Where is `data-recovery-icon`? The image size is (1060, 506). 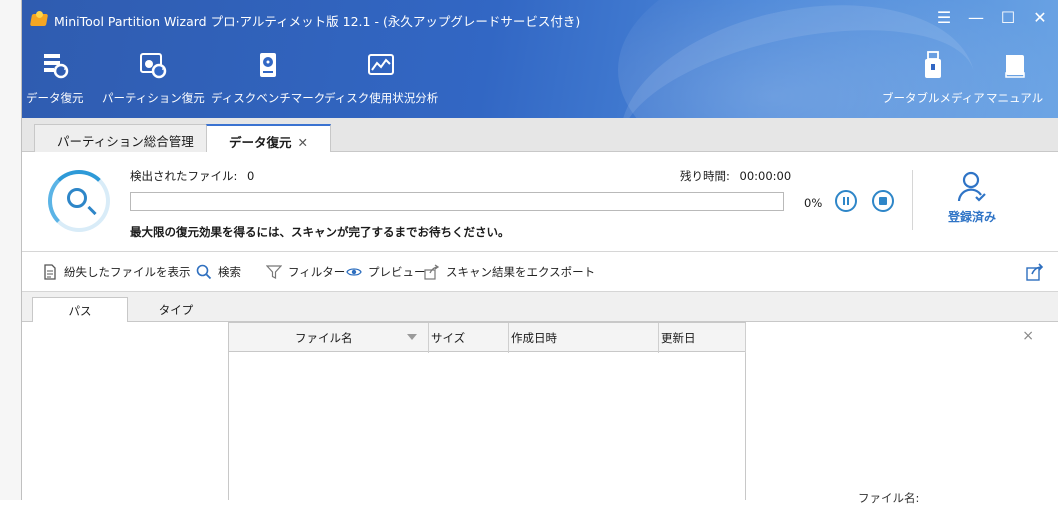
data-recovery-icon is located at coordinates (55, 65).